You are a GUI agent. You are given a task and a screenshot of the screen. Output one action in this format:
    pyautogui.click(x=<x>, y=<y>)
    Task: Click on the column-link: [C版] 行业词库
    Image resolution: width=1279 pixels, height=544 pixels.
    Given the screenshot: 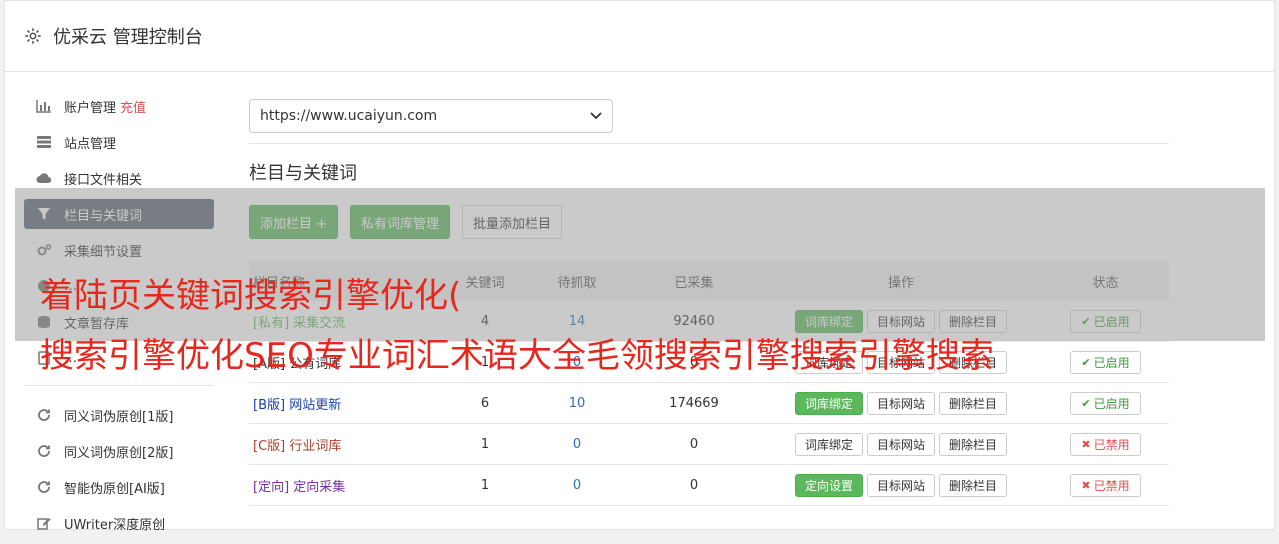 What is the action you would take?
    pyautogui.click(x=297, y=446)
    